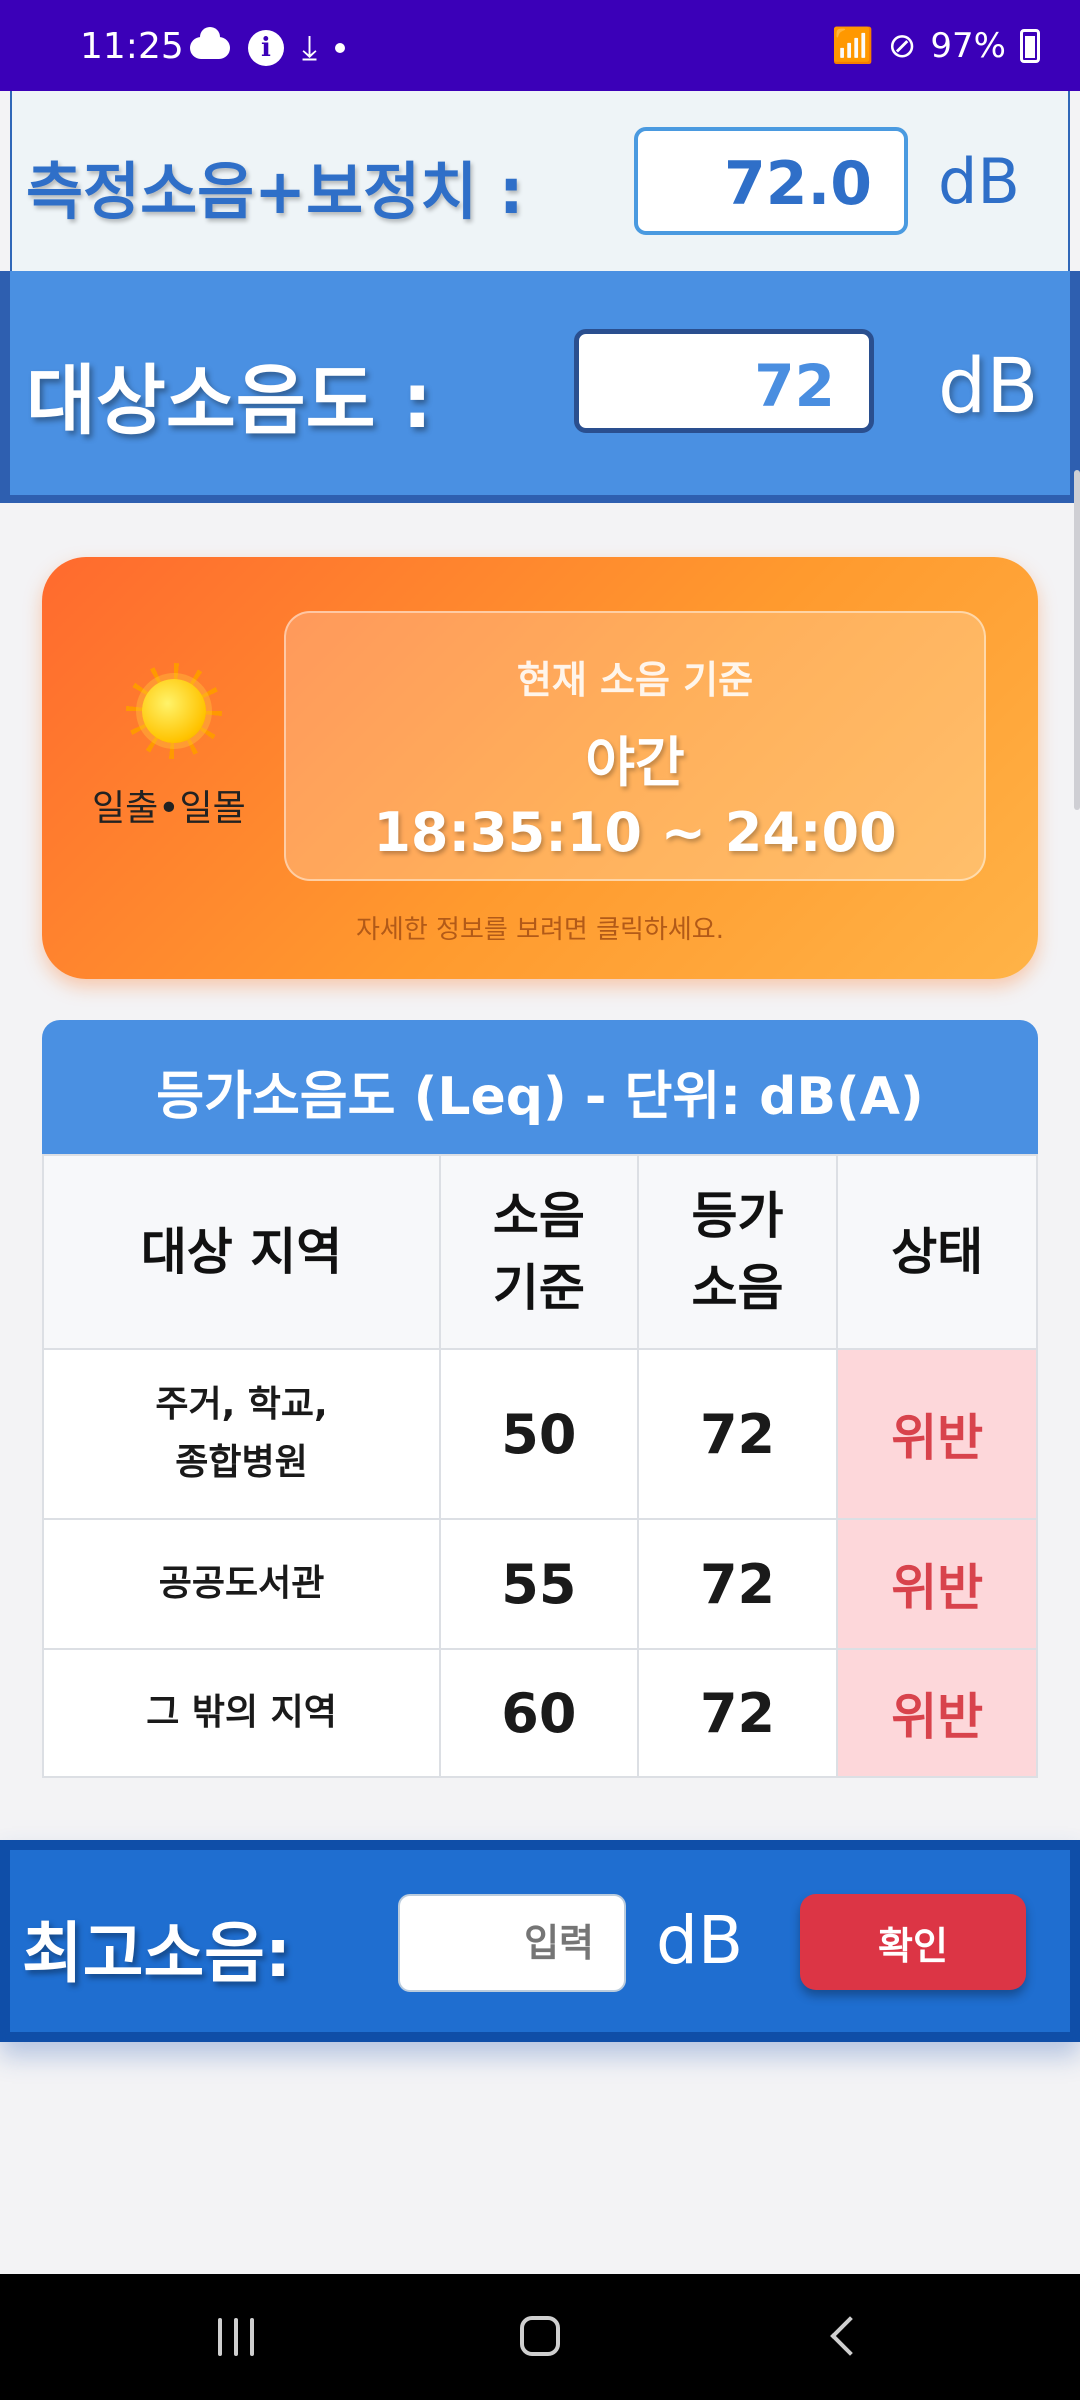 This screenshot has width=1080, height=2400. What do you see at coordinates (540, 181) in the screenshot?
I see `corrected-noise-row: 측정소음+보정치 : 72.0 dB` at bounding box center [540, 181].